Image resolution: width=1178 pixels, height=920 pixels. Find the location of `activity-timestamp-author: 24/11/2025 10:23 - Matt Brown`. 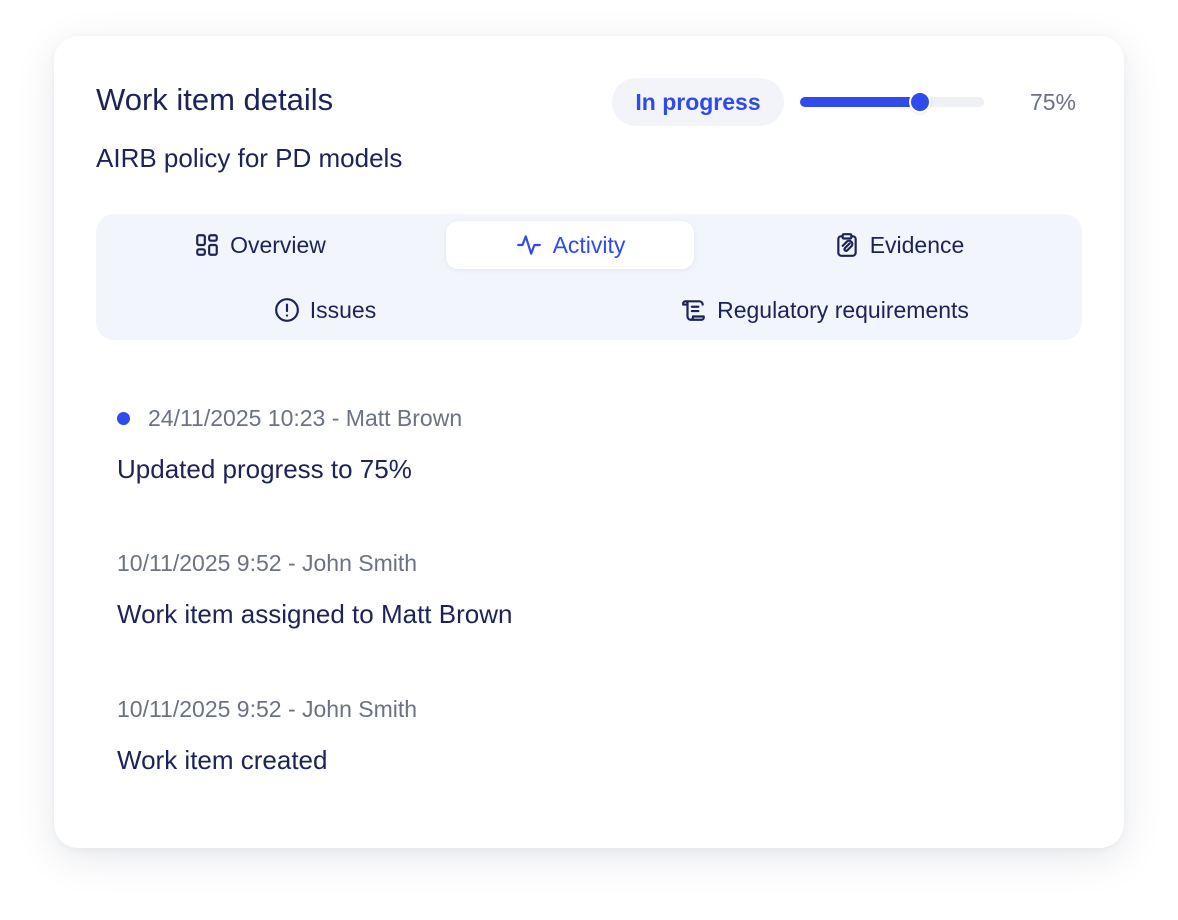

activity-timestamp-author: 24/11/2025 10:23 - Matt Brown is located at coordinates (305, 418).